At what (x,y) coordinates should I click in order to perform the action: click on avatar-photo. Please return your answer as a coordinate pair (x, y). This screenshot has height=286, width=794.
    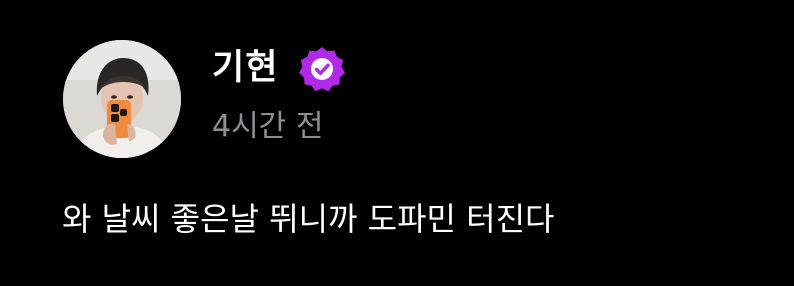
    Looking at the image, I should click on (122, 99).